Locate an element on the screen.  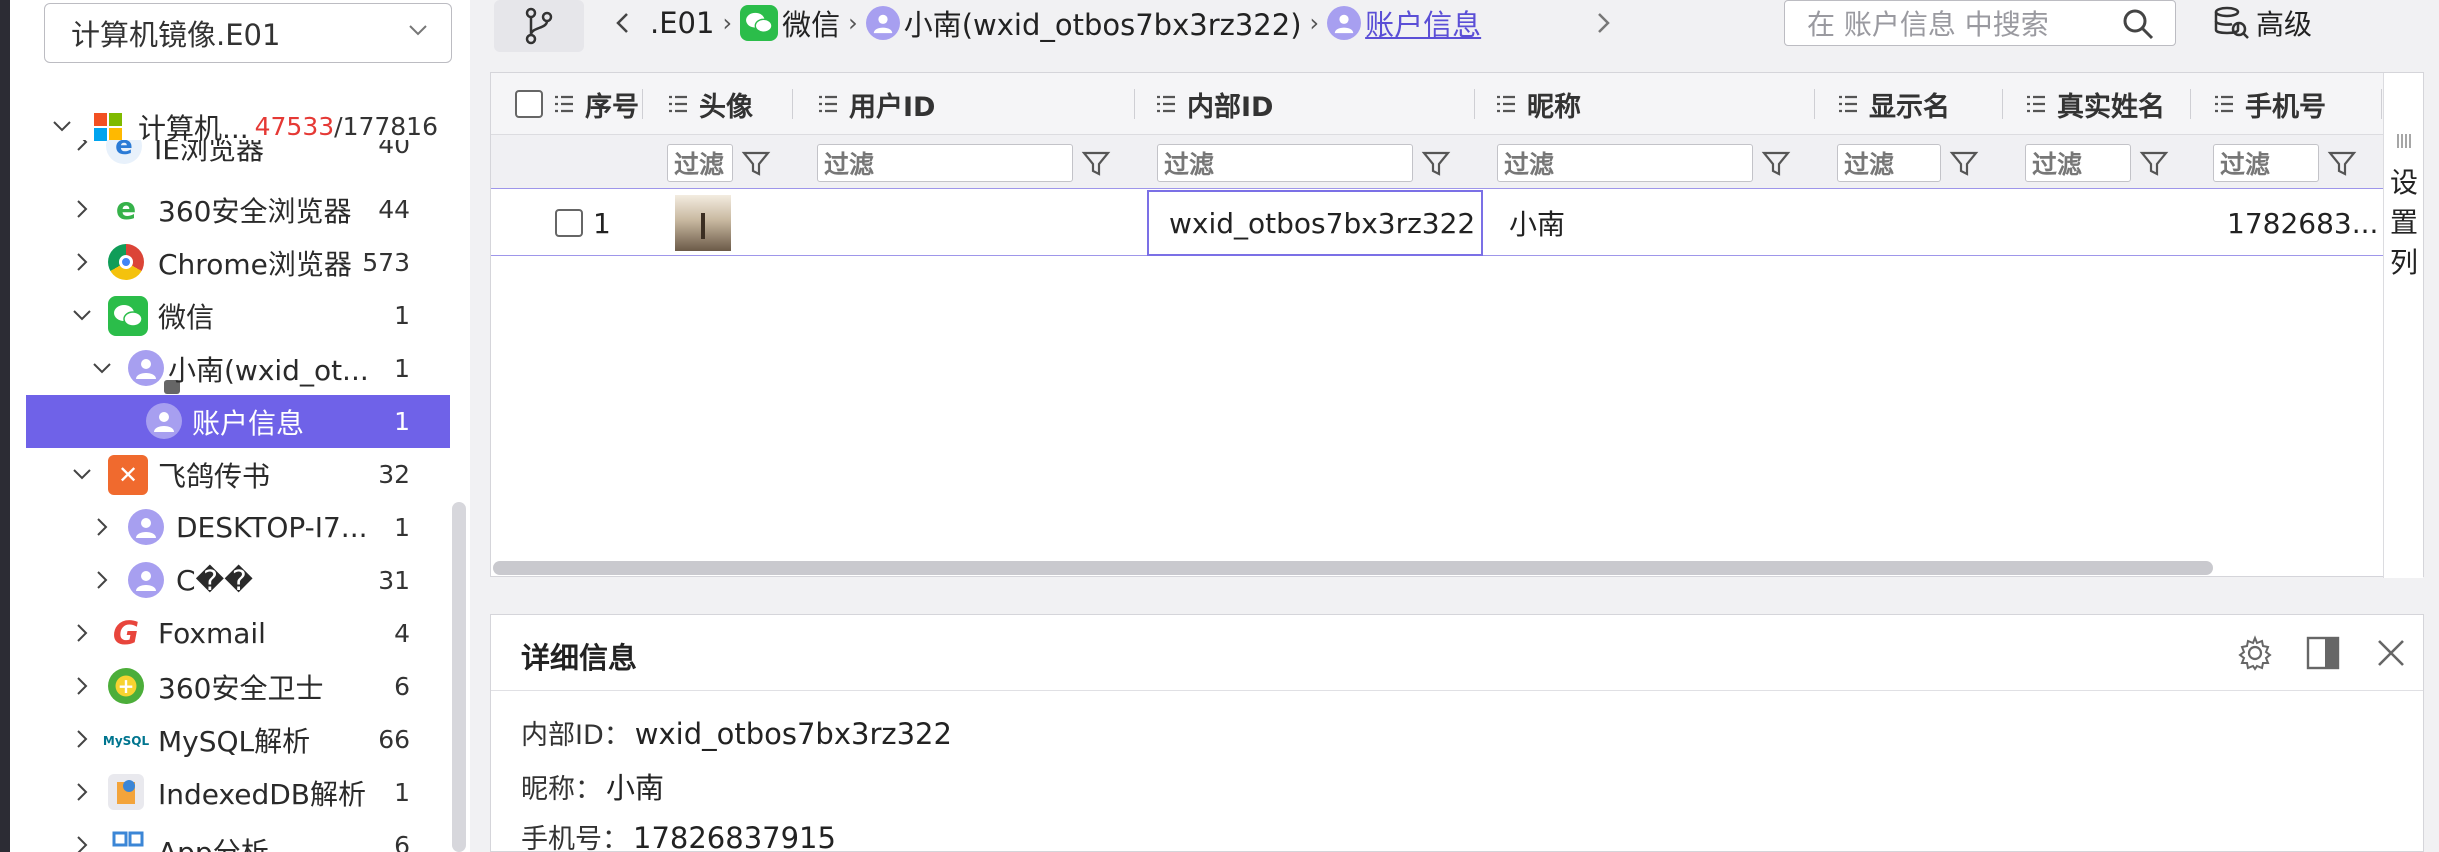
breadcrumb-item-account: 小南(wxid_otbos7bx3rz322) is located at coordinates (1083, 23).